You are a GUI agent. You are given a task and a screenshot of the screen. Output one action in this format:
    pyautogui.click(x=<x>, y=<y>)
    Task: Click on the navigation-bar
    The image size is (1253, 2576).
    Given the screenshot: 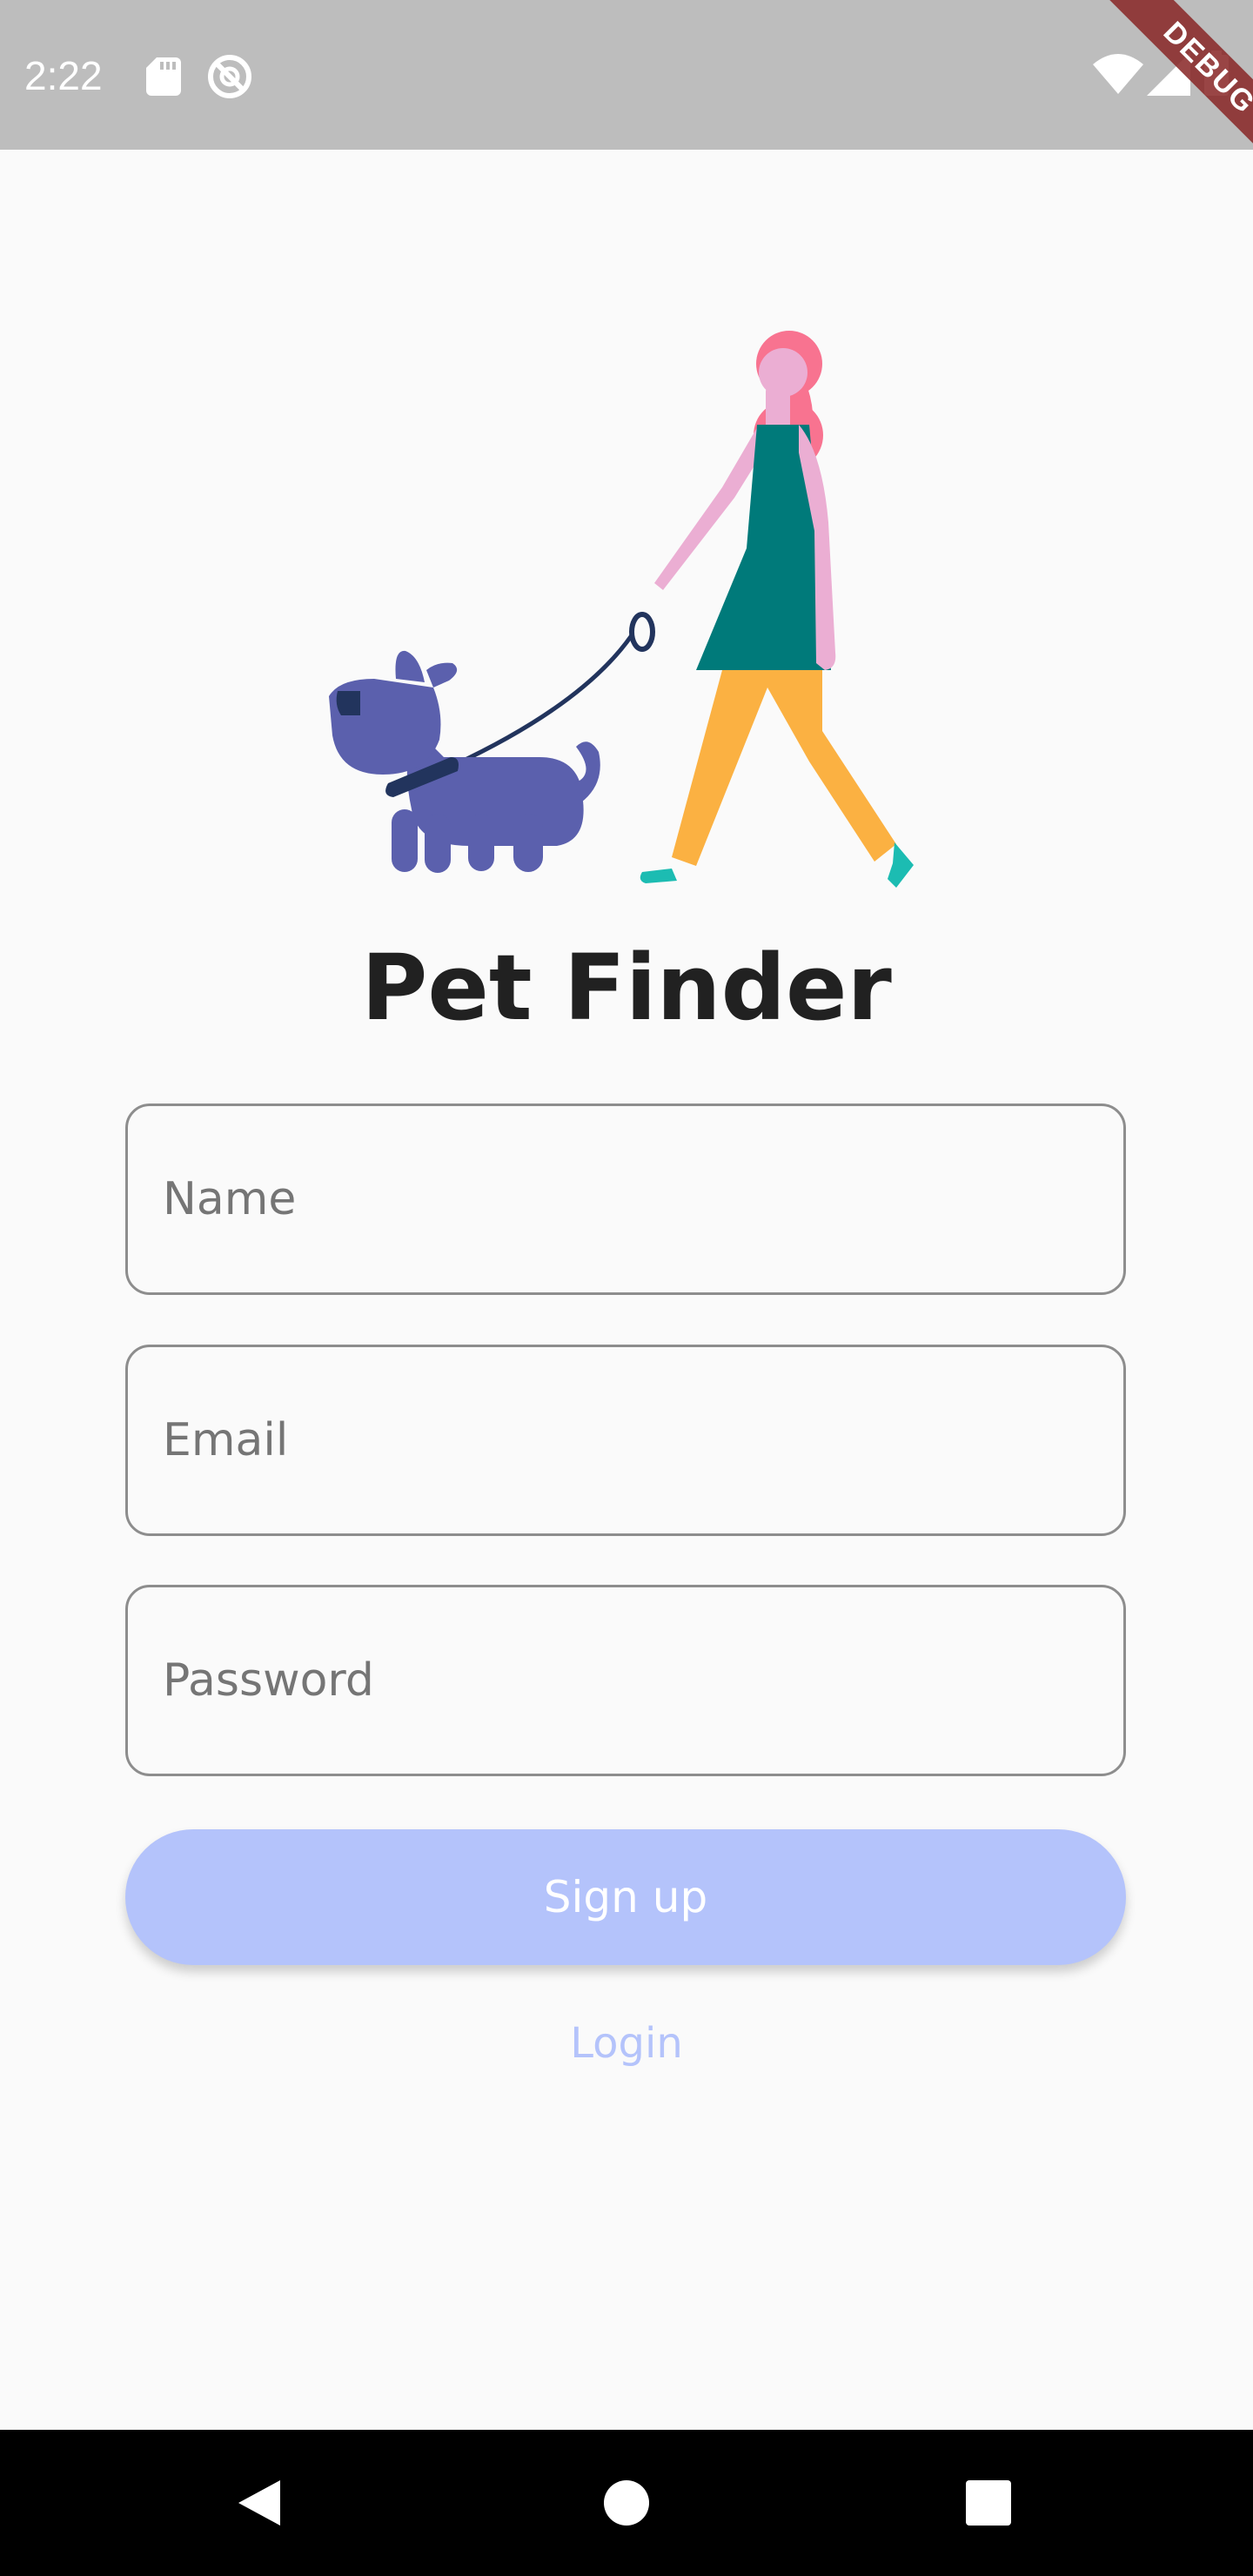 What is the action you would take?
    pyautogui.click(x=626, y=2503)
    